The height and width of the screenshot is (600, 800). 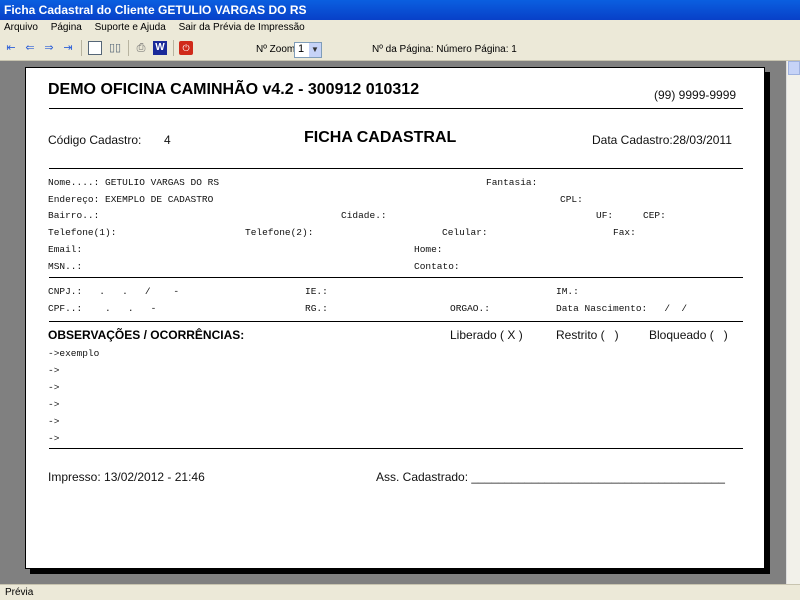 I want to click on field-bairro: Bairro..:, so click(x=74, y=215).